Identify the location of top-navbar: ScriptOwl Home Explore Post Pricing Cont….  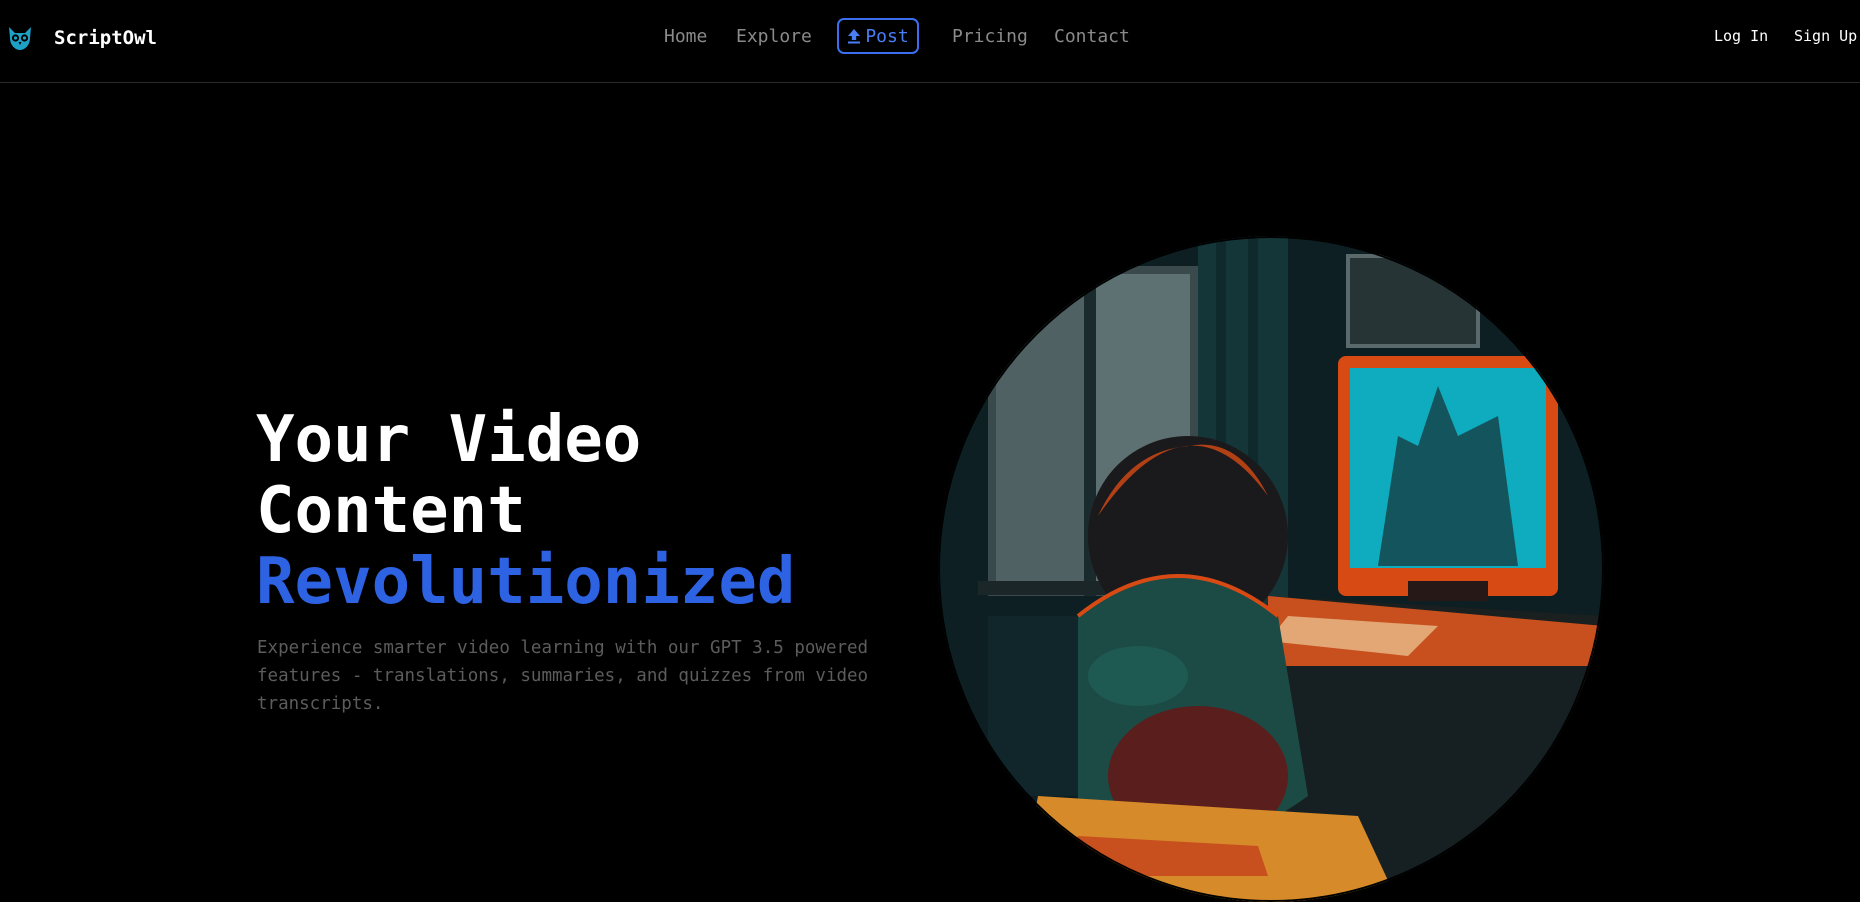
(930, 41).